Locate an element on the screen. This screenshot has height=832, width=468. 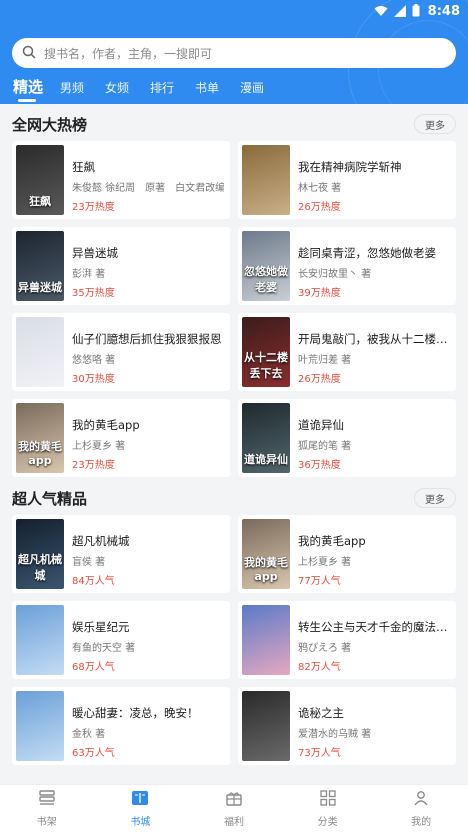
book-title: 超凡机械城 is located at coordinates (148, 541).